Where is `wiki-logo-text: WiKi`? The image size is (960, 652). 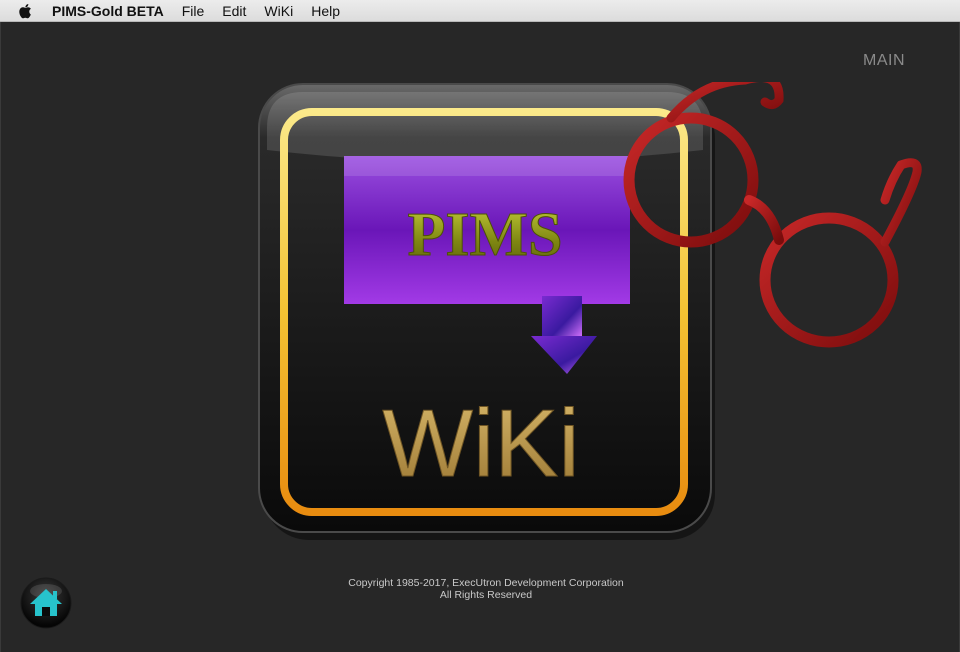 wiki-logo-text: WiKi is located at coordinates (480, 443).